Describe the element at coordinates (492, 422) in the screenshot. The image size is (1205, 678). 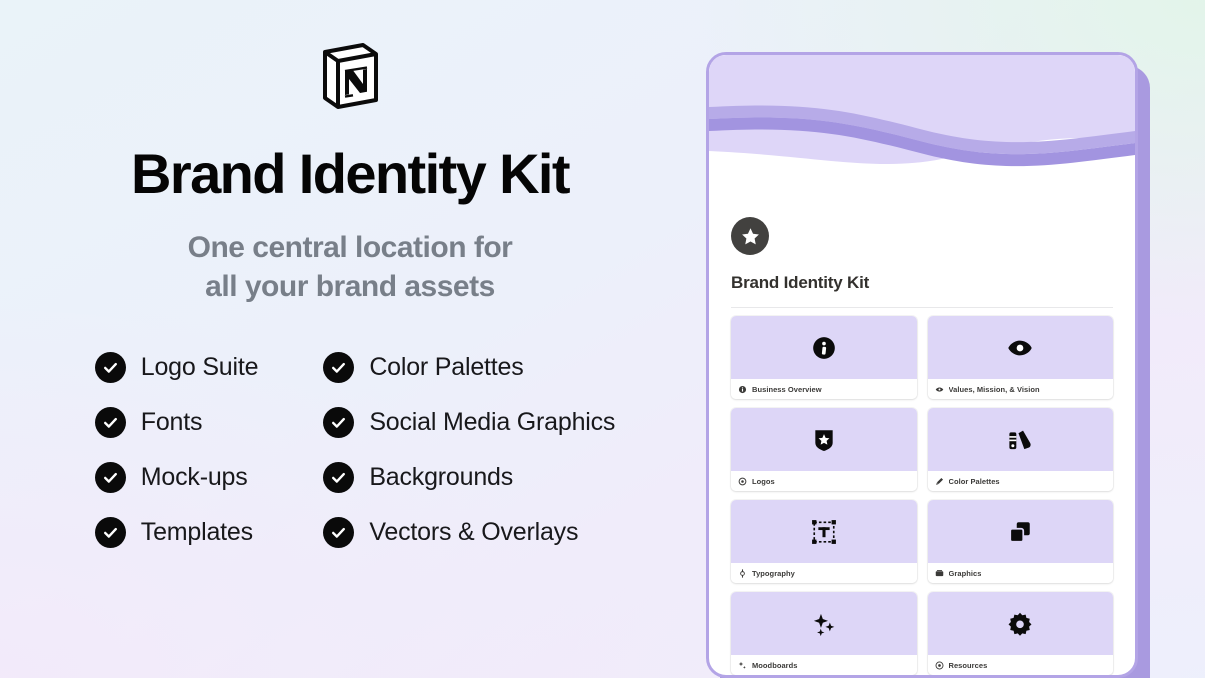
I see `feature-label: Social Media Graphics` at that location.